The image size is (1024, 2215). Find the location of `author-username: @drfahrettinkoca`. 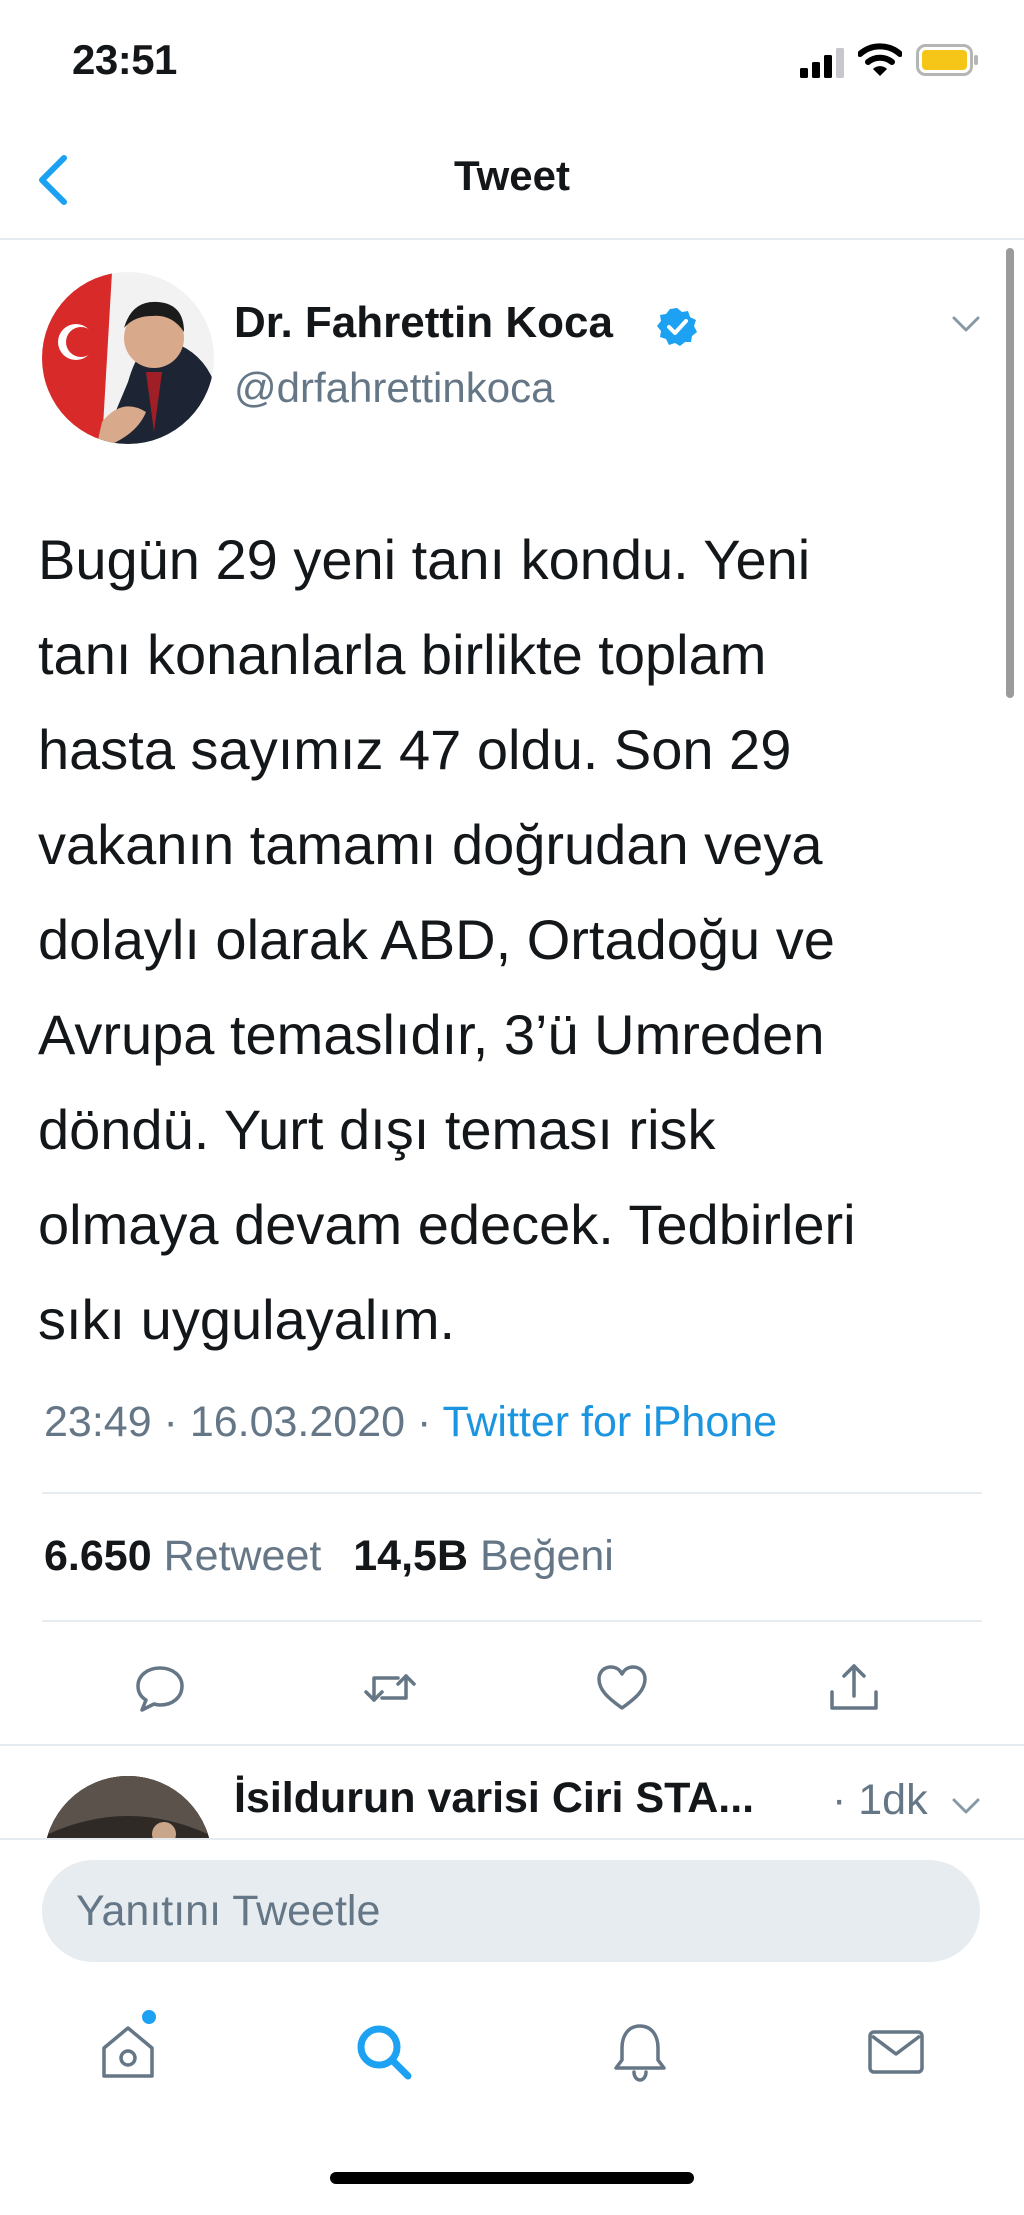

author-username: @drfahrettinkoca is located at coordinates (394, 388).